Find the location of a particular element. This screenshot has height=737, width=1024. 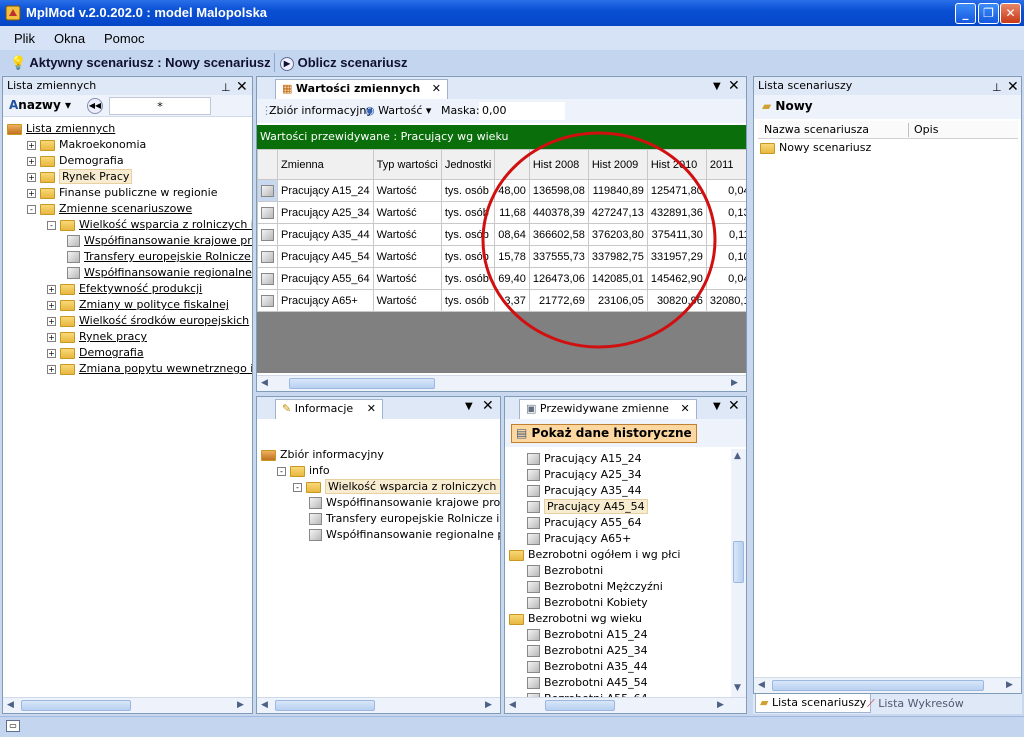

tree-item: Pracujący A45_54 is located at coordinates (587, 507).